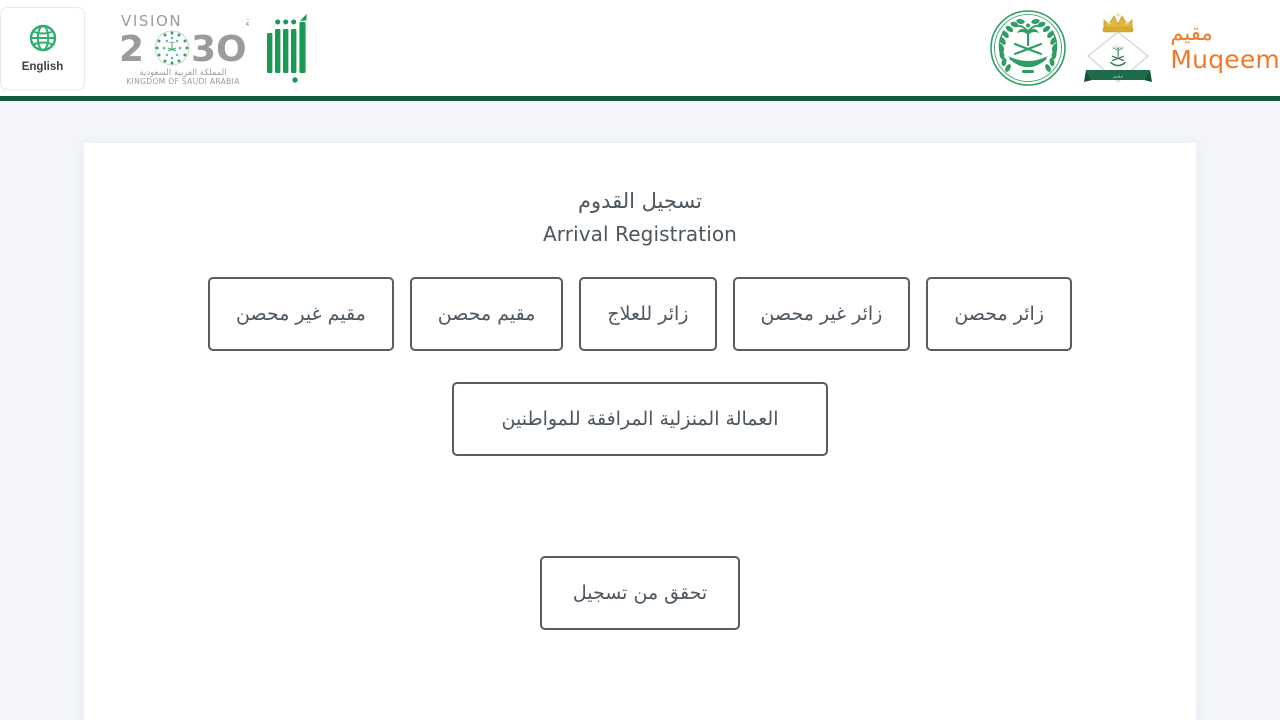 This screenshot has width=1280, height=720. I want to click on header-right-group: English VISION رؤيــــة 2 3O, so click(171, 48).